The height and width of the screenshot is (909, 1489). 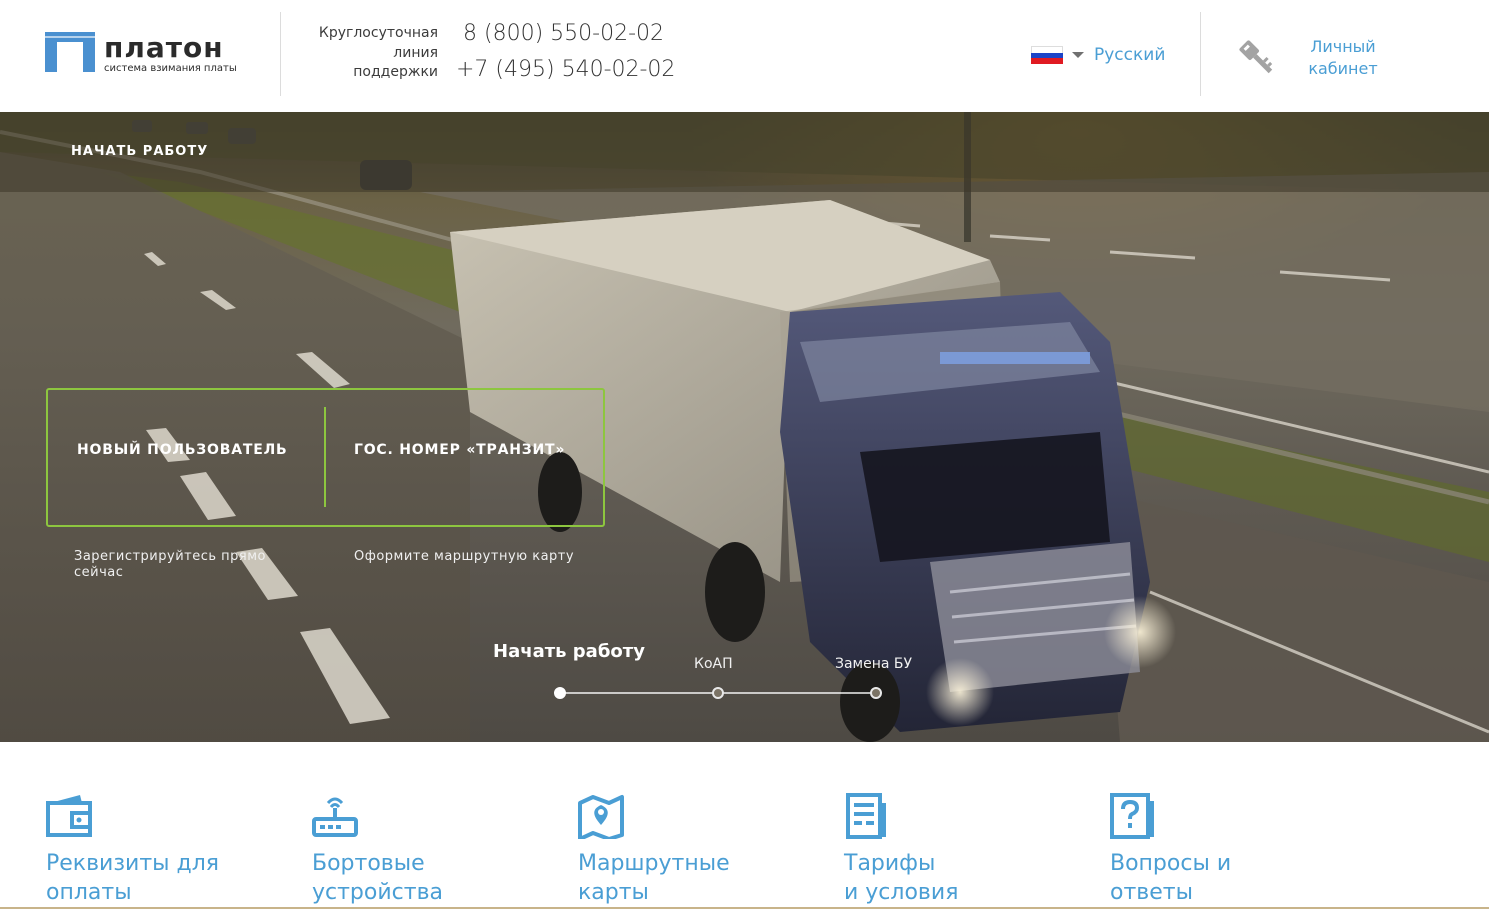 I want to click on start-work-link: НАЧАТЬ РАБОТУ, so click(x=139, y=151).